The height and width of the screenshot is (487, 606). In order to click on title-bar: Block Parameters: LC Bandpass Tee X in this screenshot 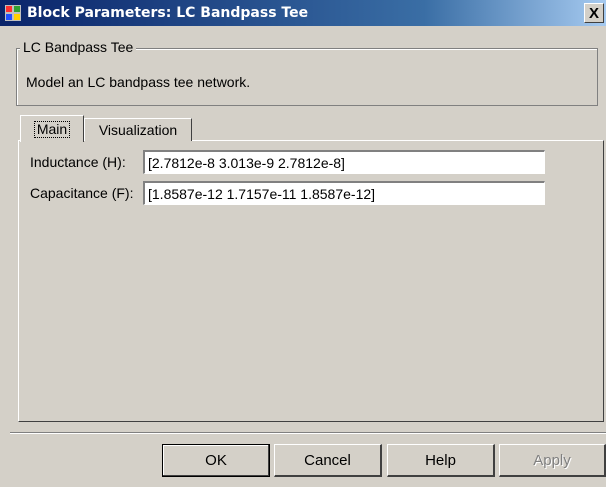, I will do `click(303, 13)`.